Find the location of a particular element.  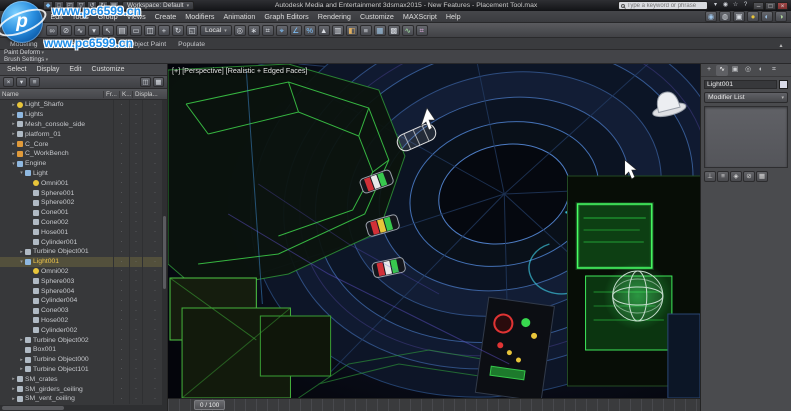

menu-item: Modifiers is located at coordinates (200, 16).